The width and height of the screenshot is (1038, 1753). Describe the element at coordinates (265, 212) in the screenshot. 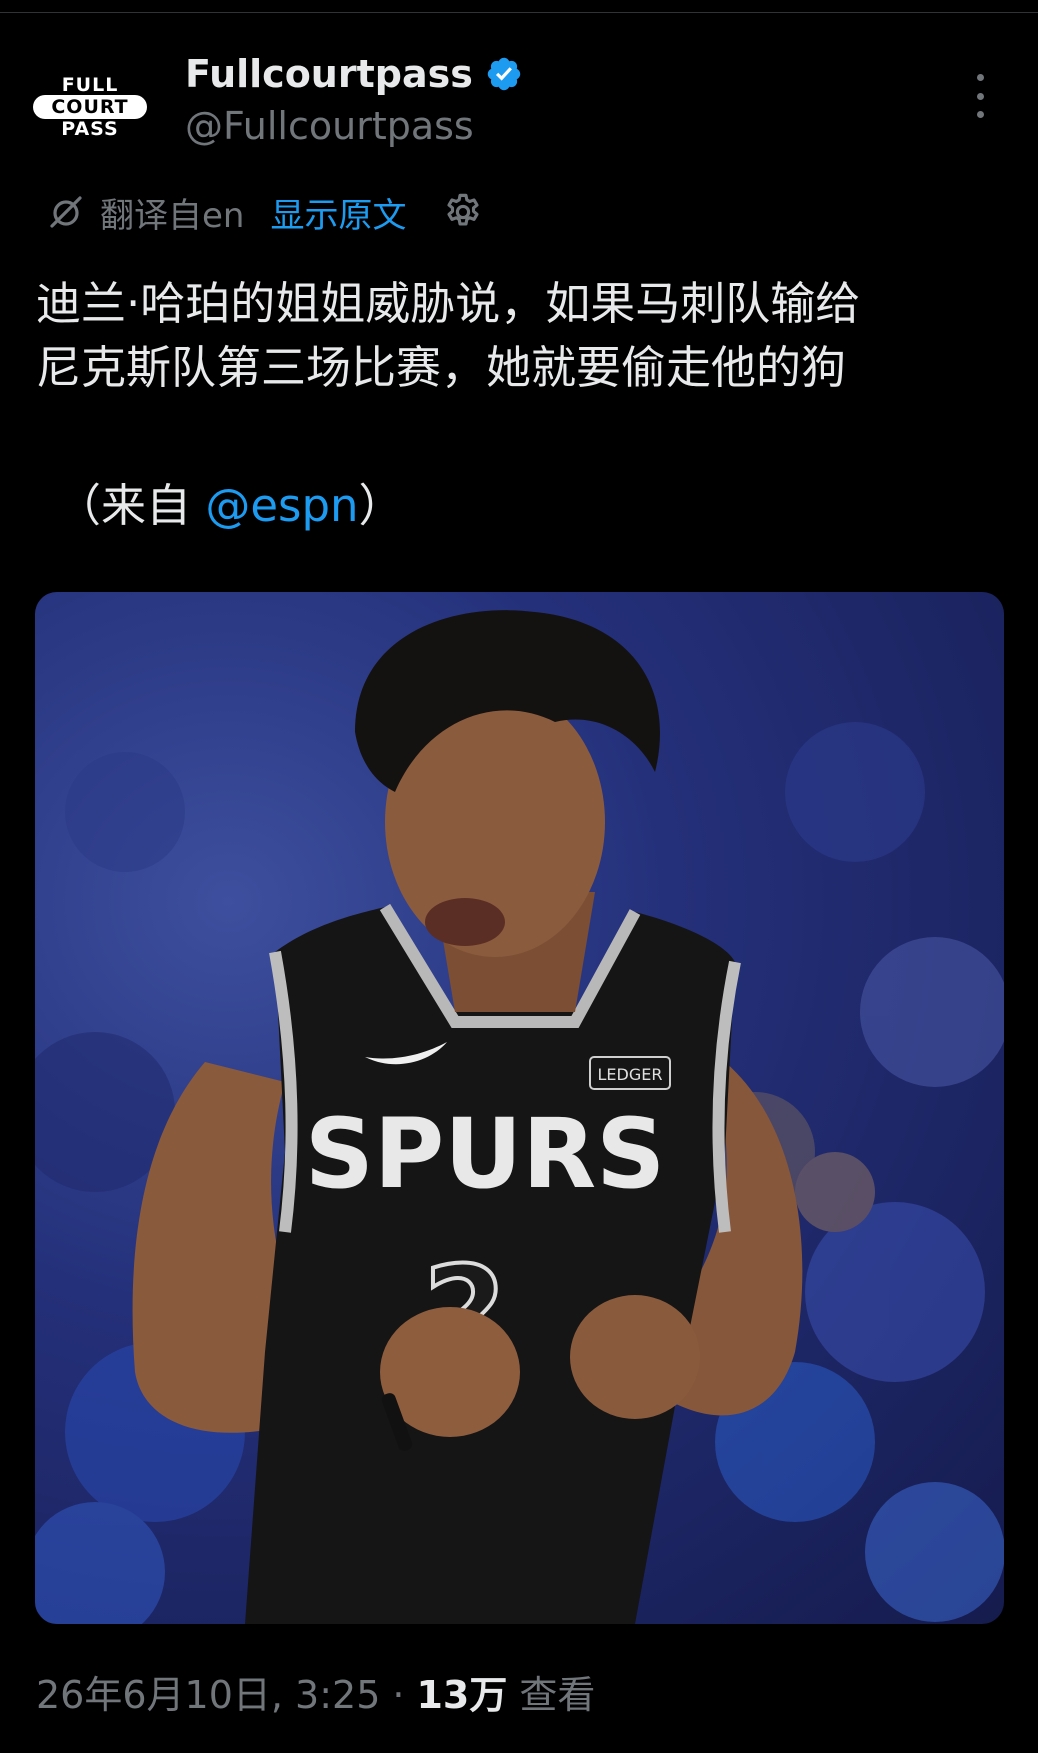

I see `translation-row: 翻译自en 显示原文` at that location.